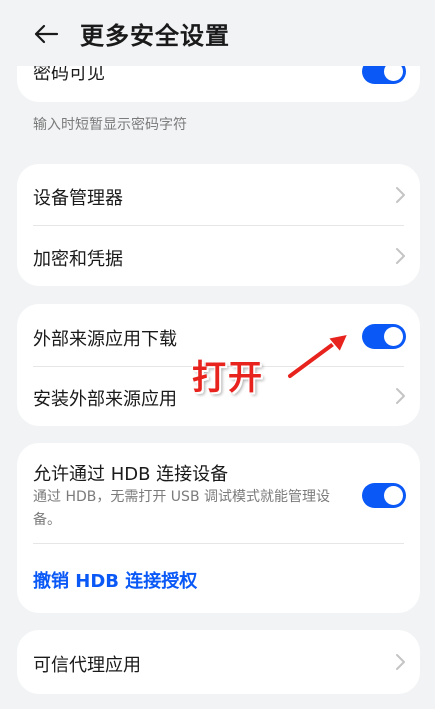 The height and width of the screenshot is (709, 435). I want to click on open-annotation: 打开, so click(228, 378).